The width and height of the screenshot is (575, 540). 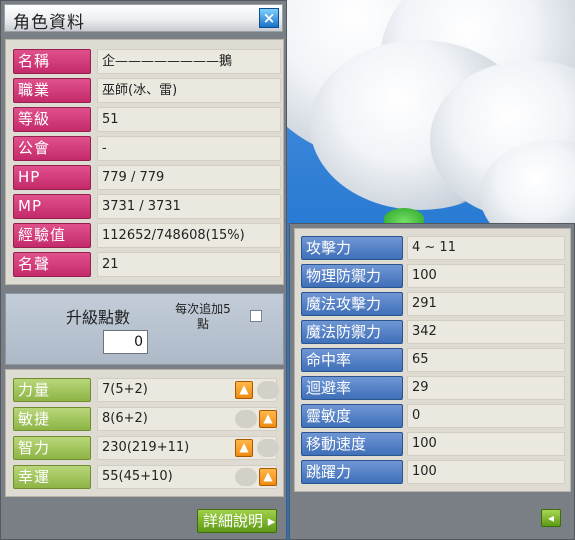 What do you see at coordinates (486, 360) in the screenshot?
I see `detail-value: 65` at bounding box center [486, 360].